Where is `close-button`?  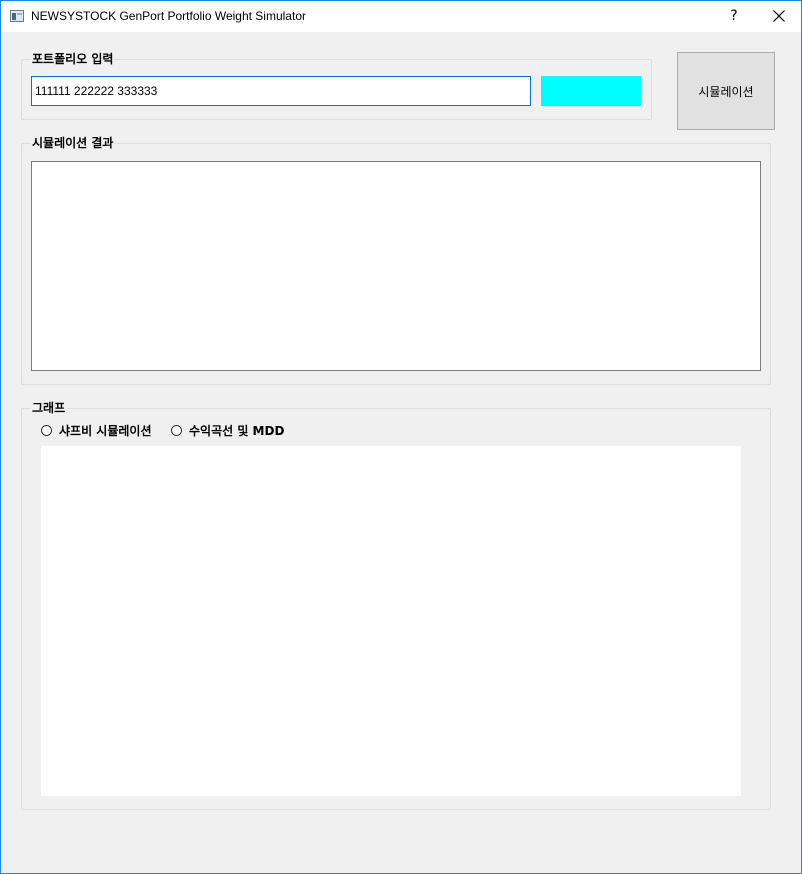
close-button is located at coordinates (779, 16).